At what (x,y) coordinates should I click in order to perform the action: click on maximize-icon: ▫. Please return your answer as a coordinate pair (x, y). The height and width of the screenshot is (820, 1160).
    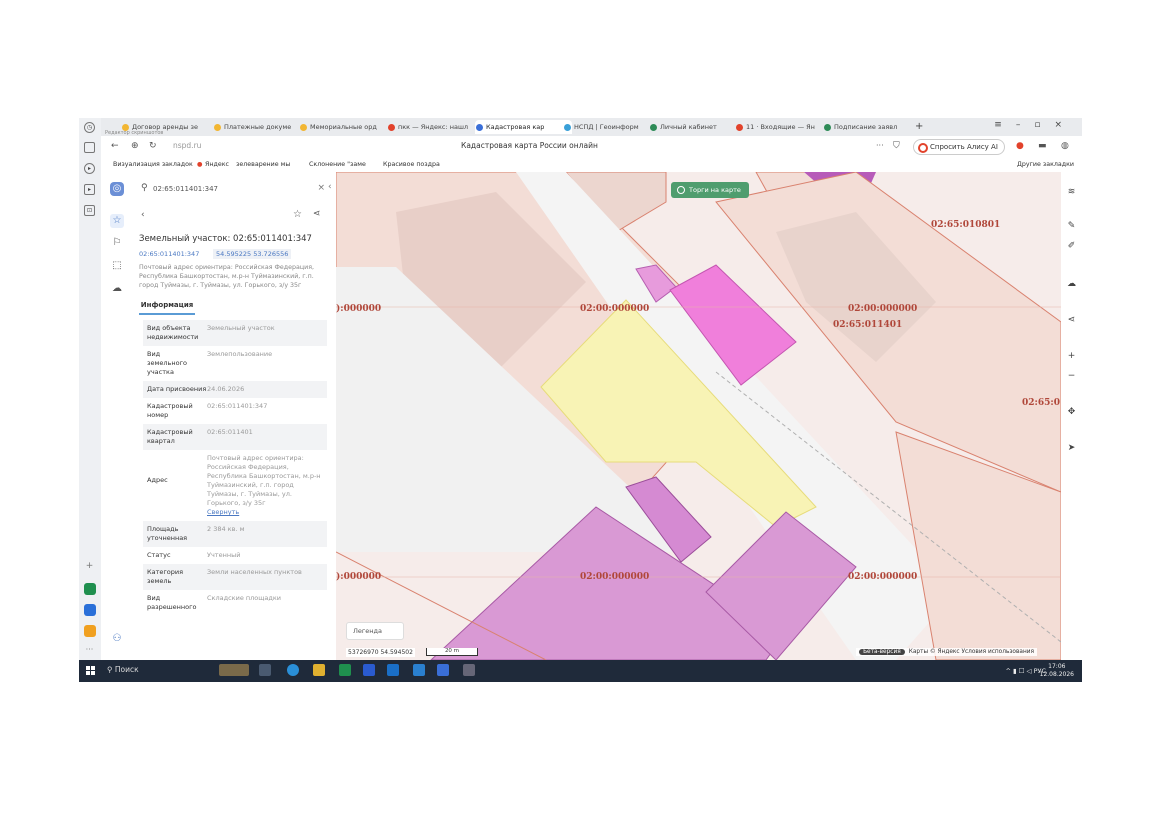
    Looking at the image, I should click on (1044, 125).